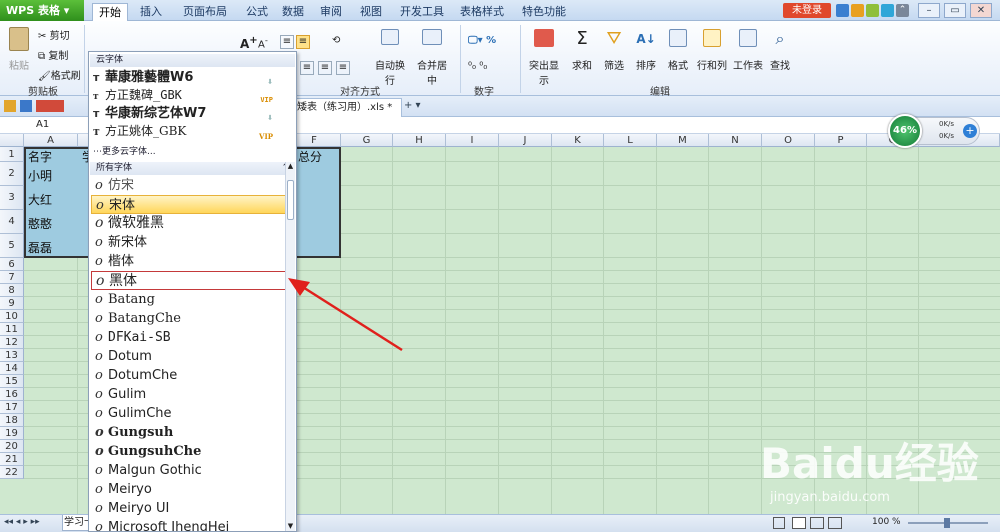 The image size is (1000, 532). I want to click on cell-a3: 大红, so click(39, 199).